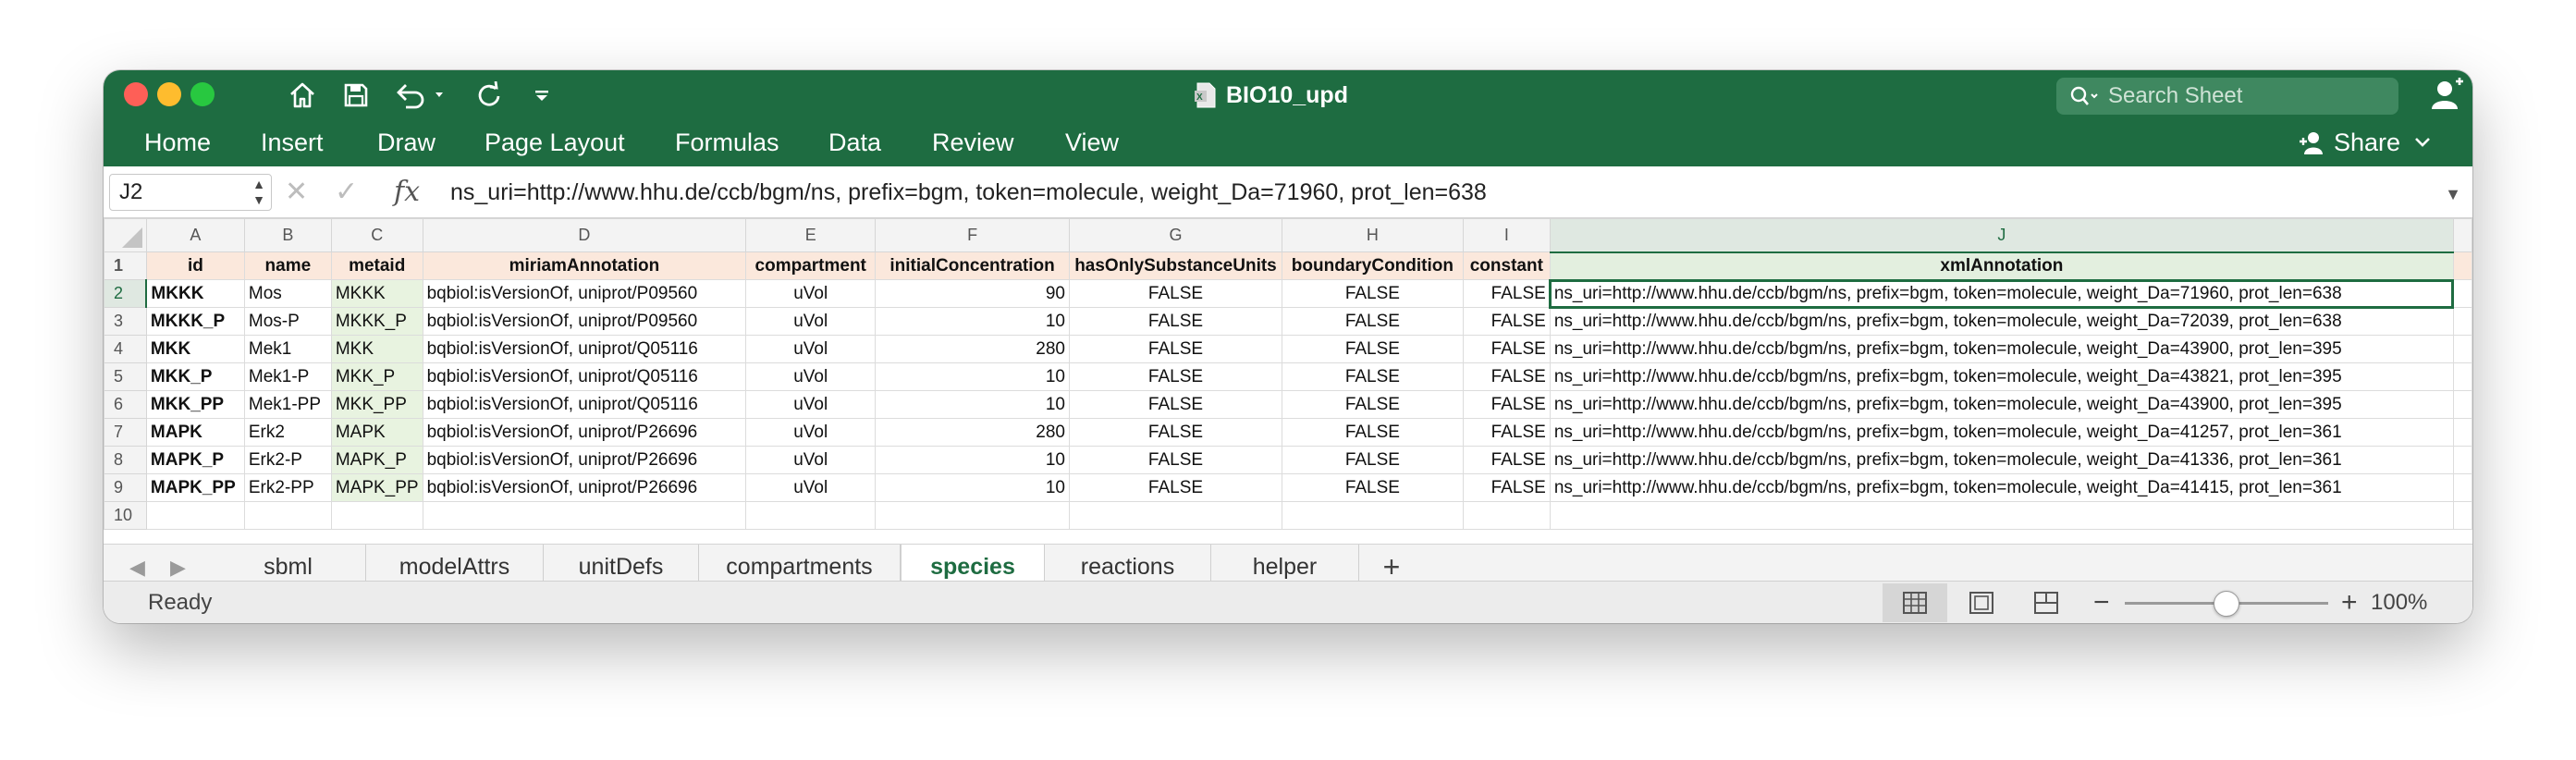 The image size is (2576, 760). Describe the element at coordinates (1175, 265) in the screenshot. I see `header-cell-has-only-substance-units: hasOnlySubstanceUnits` at that location.